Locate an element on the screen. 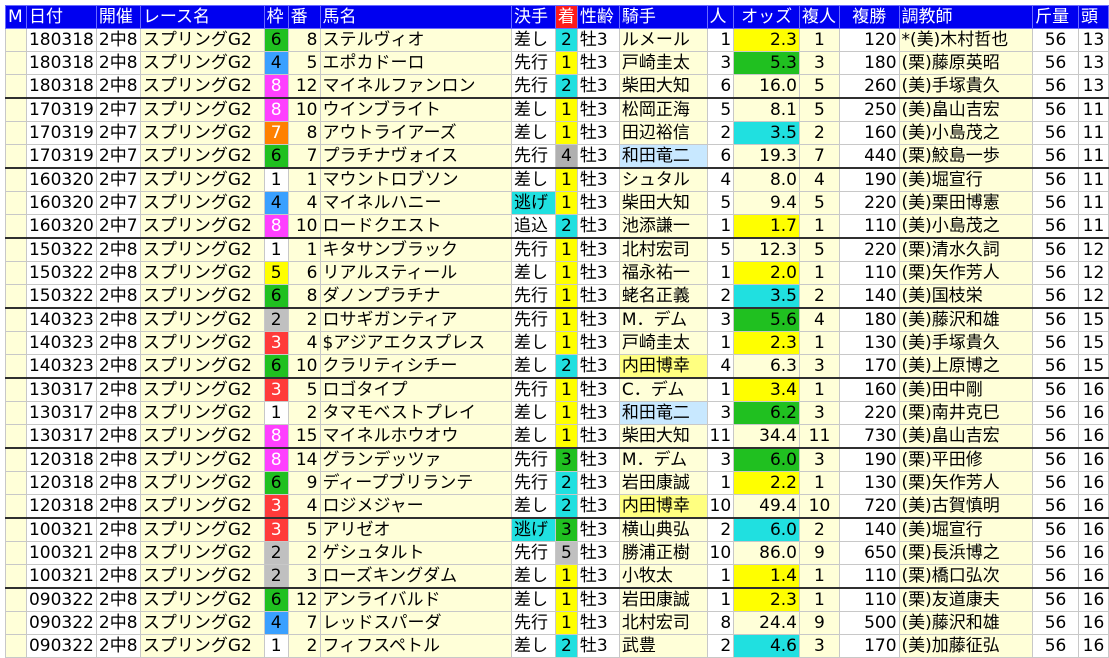  tousu-cell: 16 is located at coordinates (1093, 413).